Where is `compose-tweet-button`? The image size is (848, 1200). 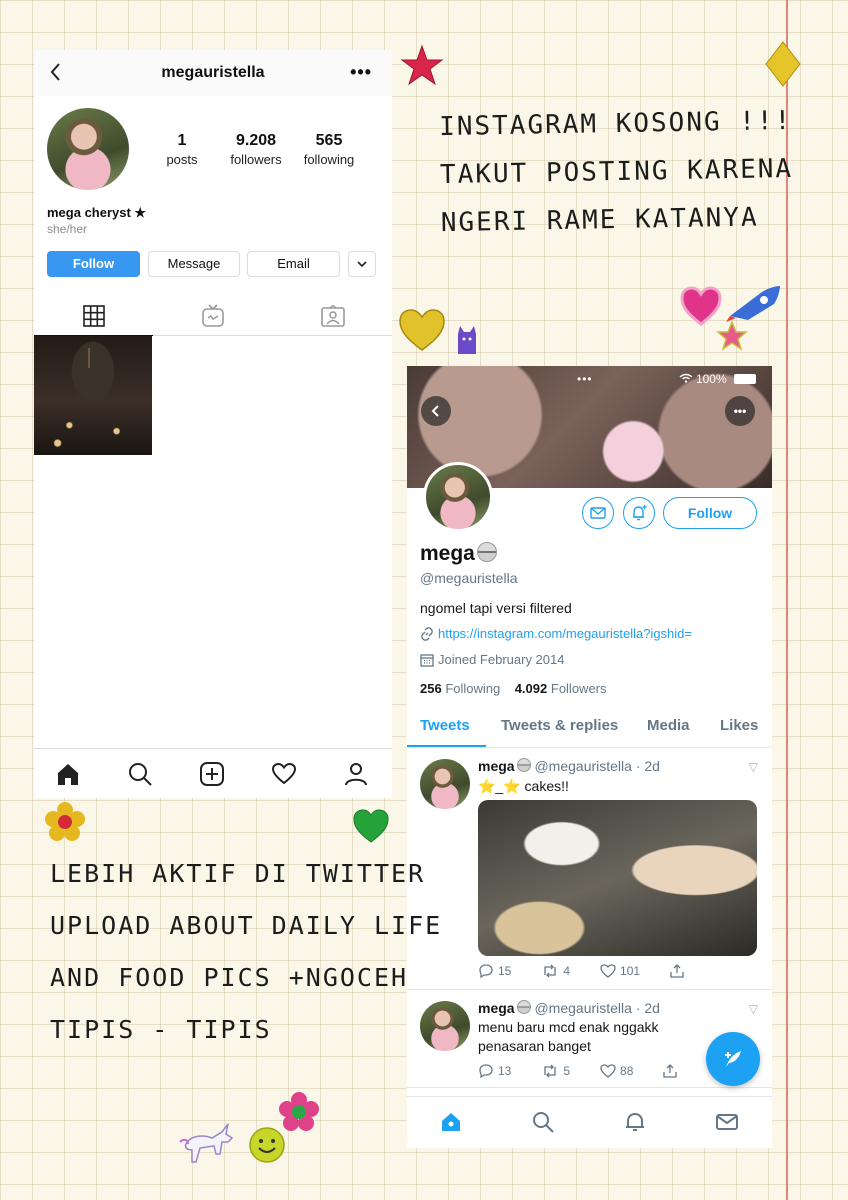 compose-tweet-button is located at coordinates (733, 1059).